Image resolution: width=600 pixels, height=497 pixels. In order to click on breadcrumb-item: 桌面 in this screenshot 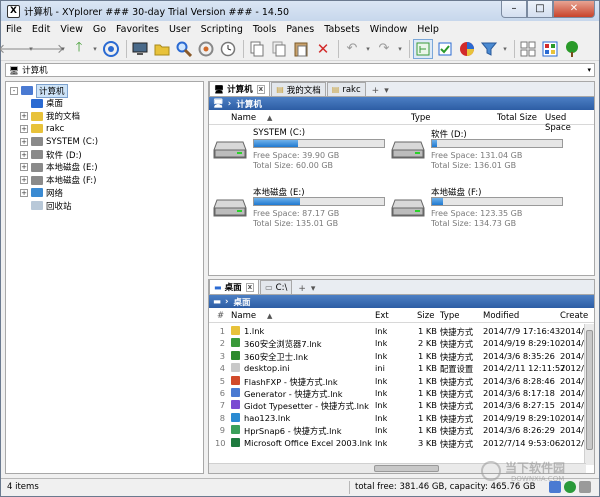, I will do `click(242, 302)`.